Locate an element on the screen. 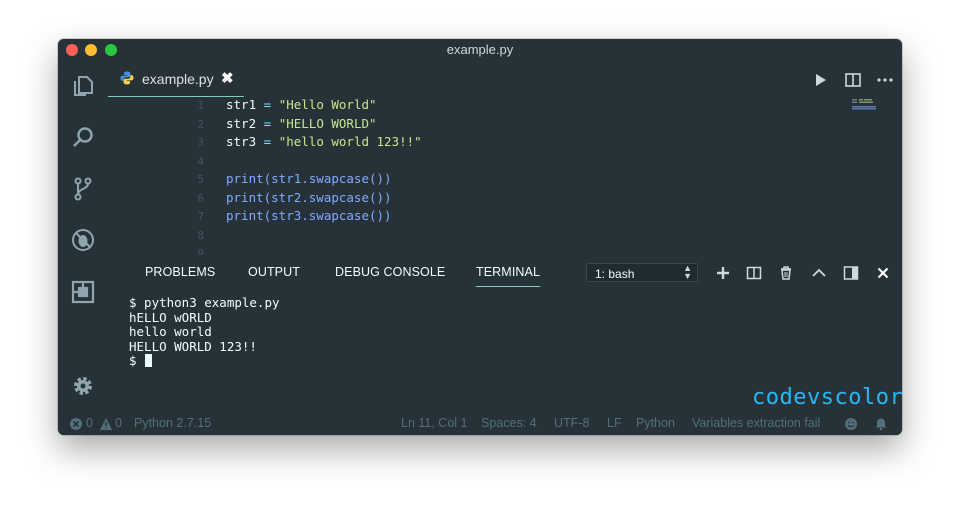 This screenshot has height=510, width=960. code-line: 2 str2 = "HELLO WORLD" is located at coordinates (505, 125).